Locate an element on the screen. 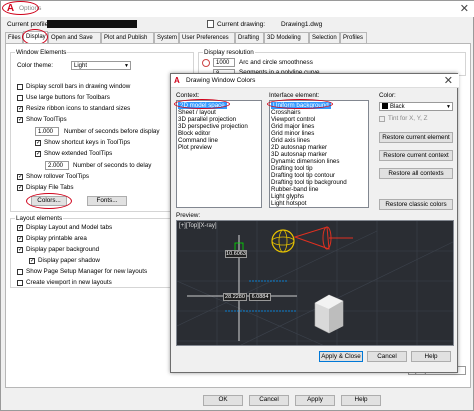 This screenshot has width=474, height=411. ok-button: OK is located at coordinates (223, 400).